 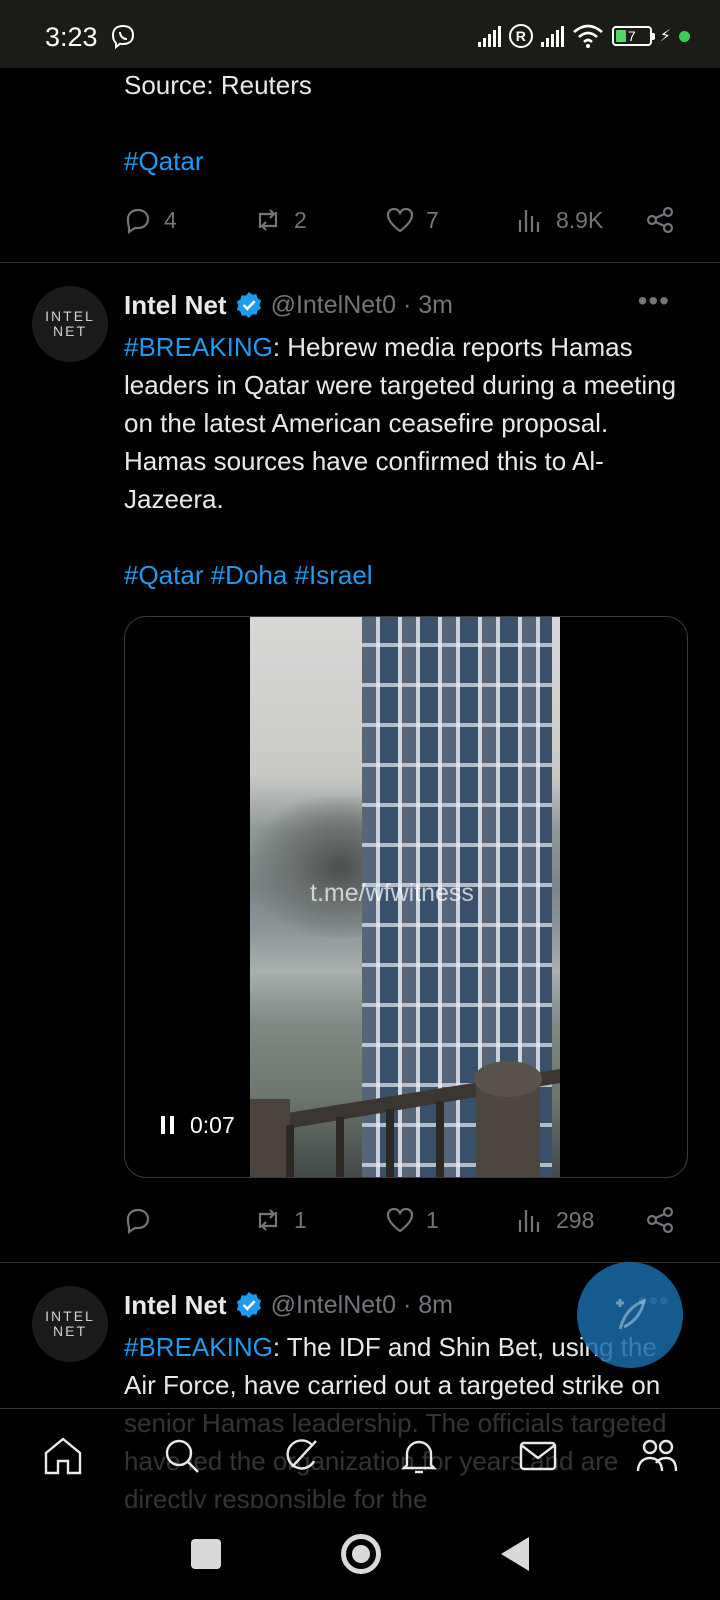 What do you see at coordinates (71, 37) in the screenshot?
I see `clock: 3:23` at bounding box center [71, 37].